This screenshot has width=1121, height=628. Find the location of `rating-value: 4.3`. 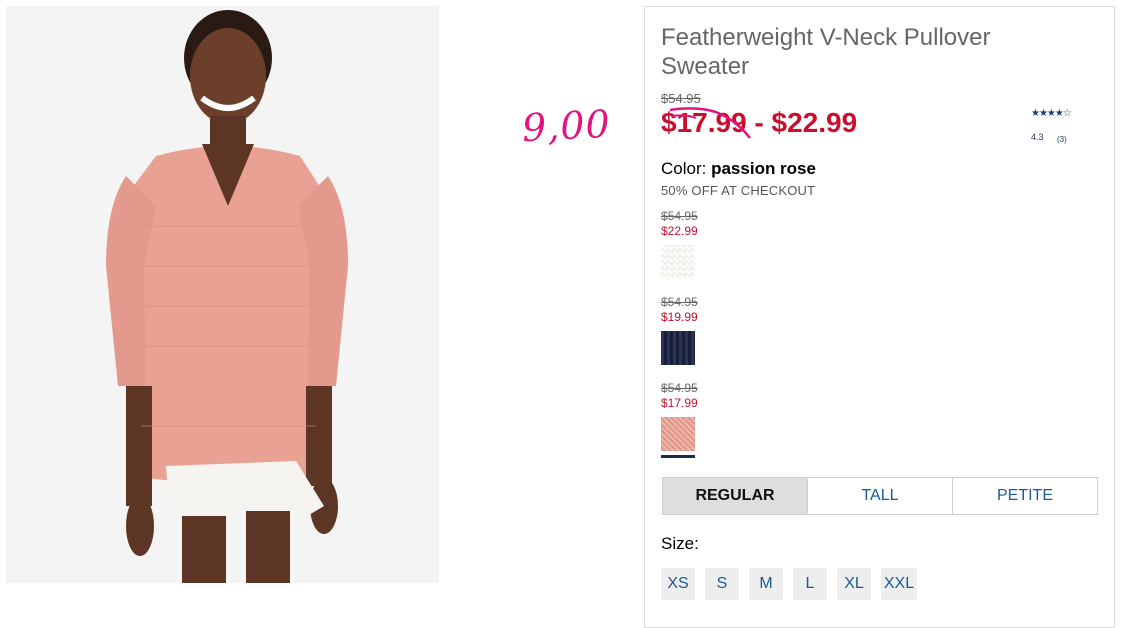

rating-value: 4.3 is located at coordinates (1037, 137).